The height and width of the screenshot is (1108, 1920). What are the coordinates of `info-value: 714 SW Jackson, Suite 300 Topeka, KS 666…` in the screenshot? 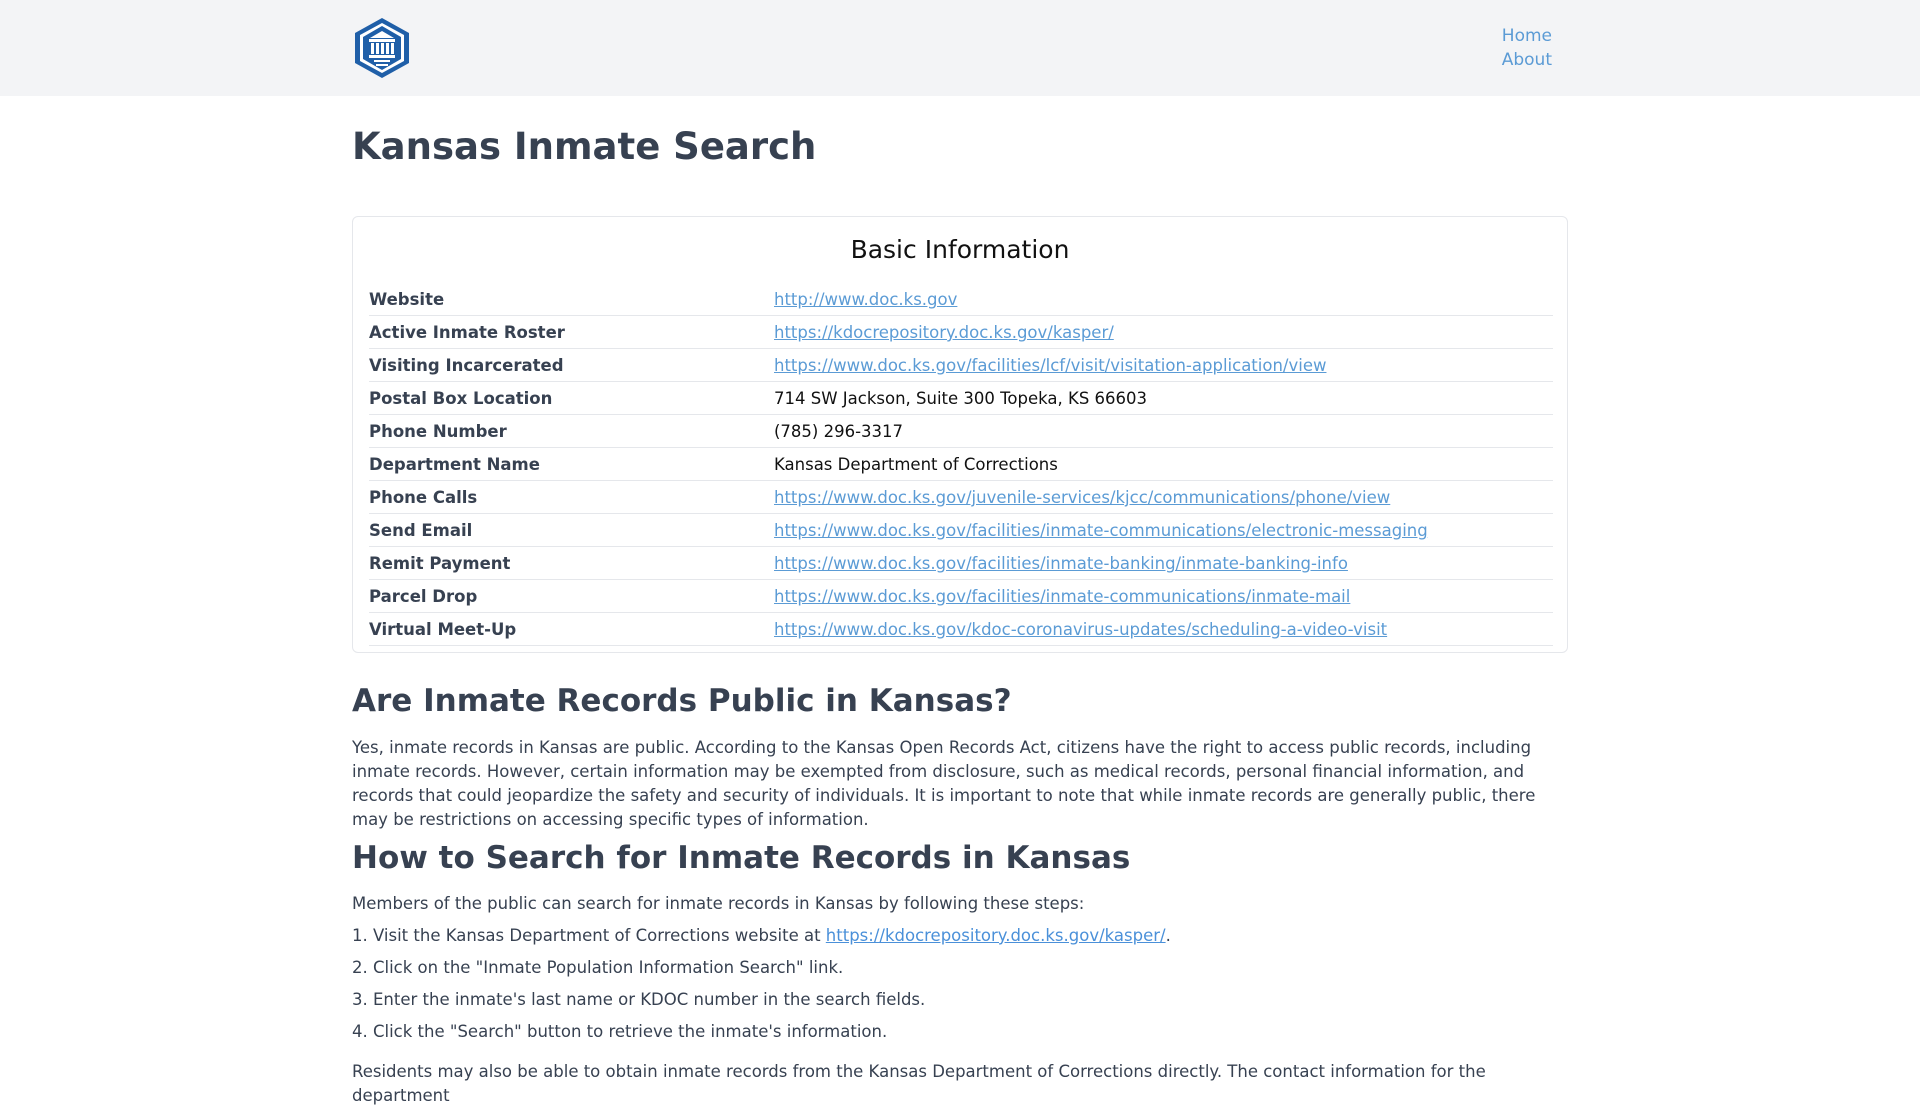 It's located at (1163, 395).